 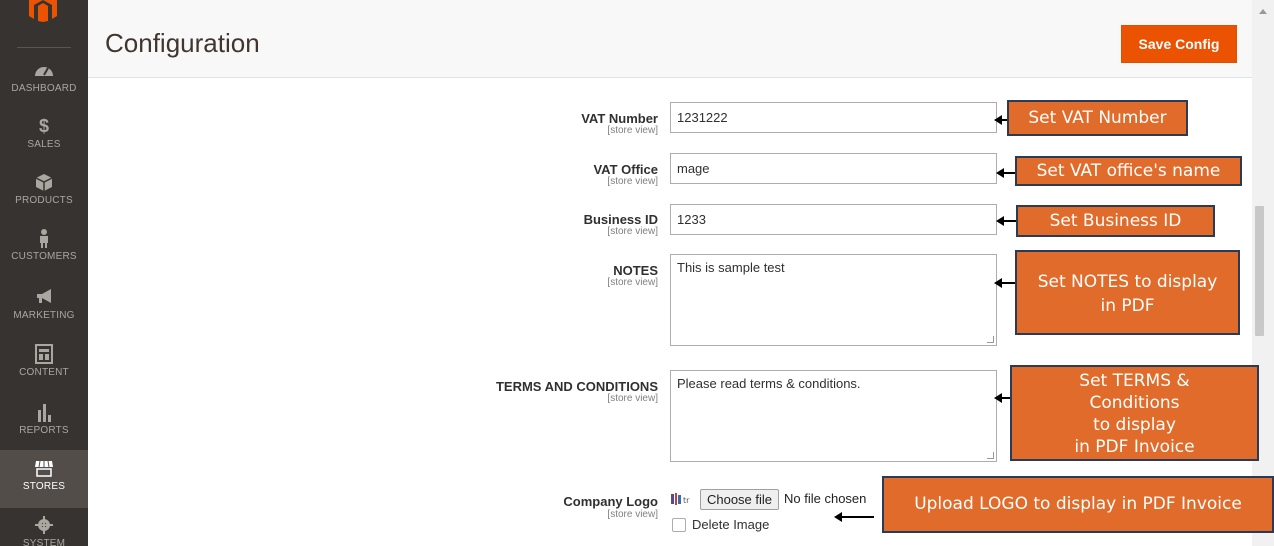 I want to click on scroll-thumb, so click(x=1259, y=271).